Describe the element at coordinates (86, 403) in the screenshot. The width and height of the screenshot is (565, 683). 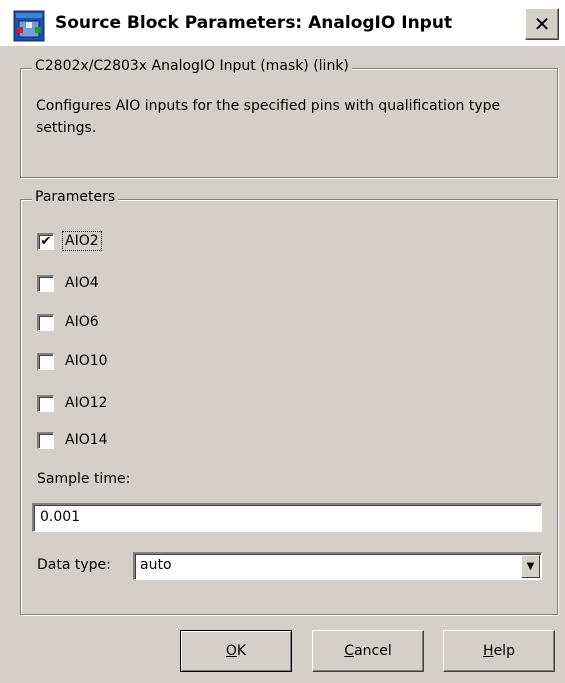
I see `checkbox-label: AIO12` at that location.